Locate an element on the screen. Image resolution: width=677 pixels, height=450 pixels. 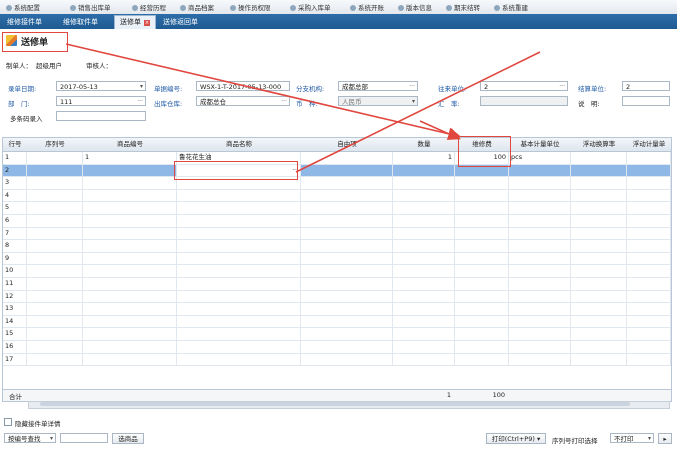
hide-detail-checkbox is located at coordinates (8, 422).